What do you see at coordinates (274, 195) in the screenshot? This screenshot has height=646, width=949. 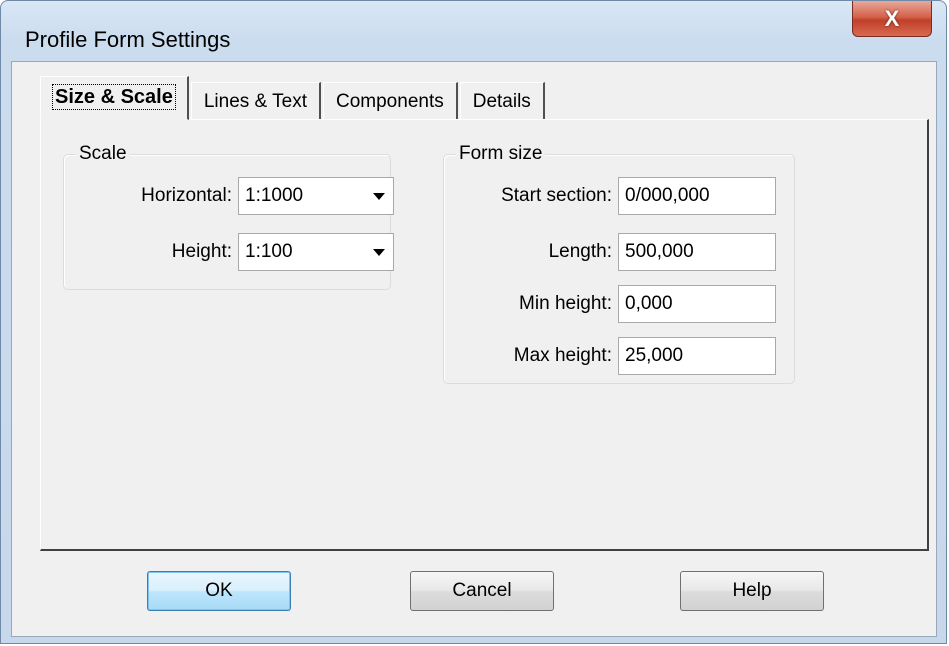 I see `horizontal-scale-value: 1:1000` at bounding box center [274, 195].